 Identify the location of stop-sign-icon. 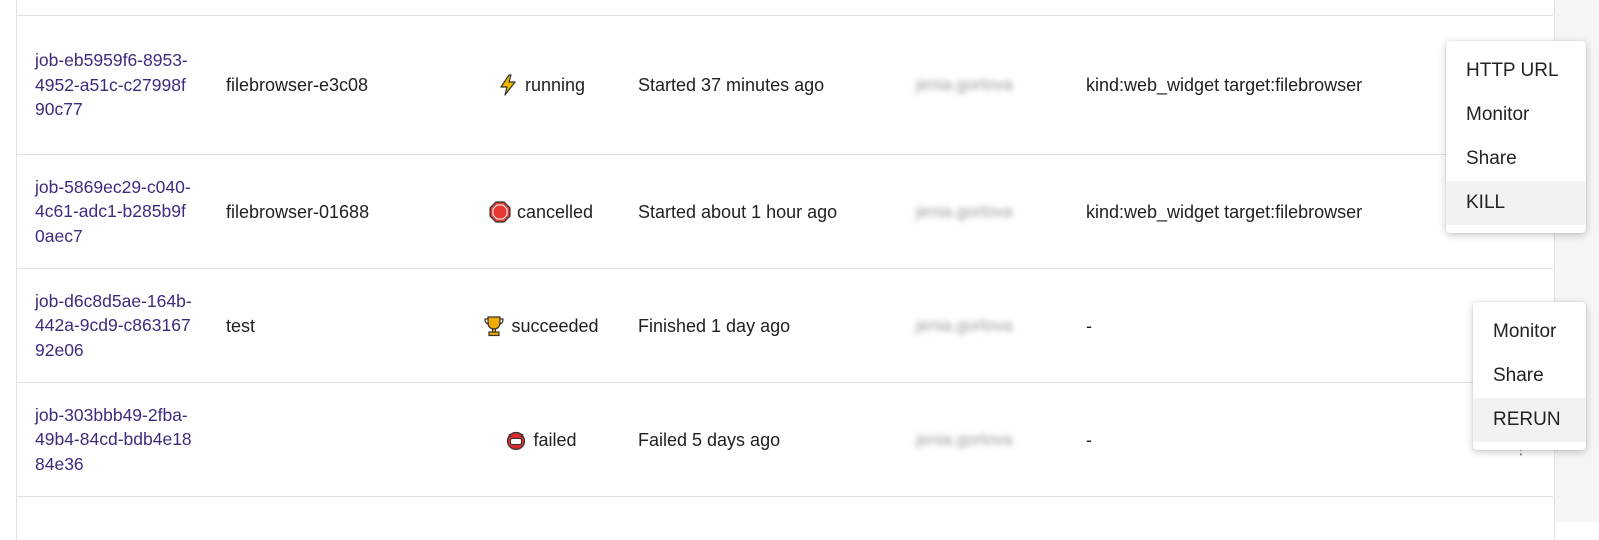
(500, 211).